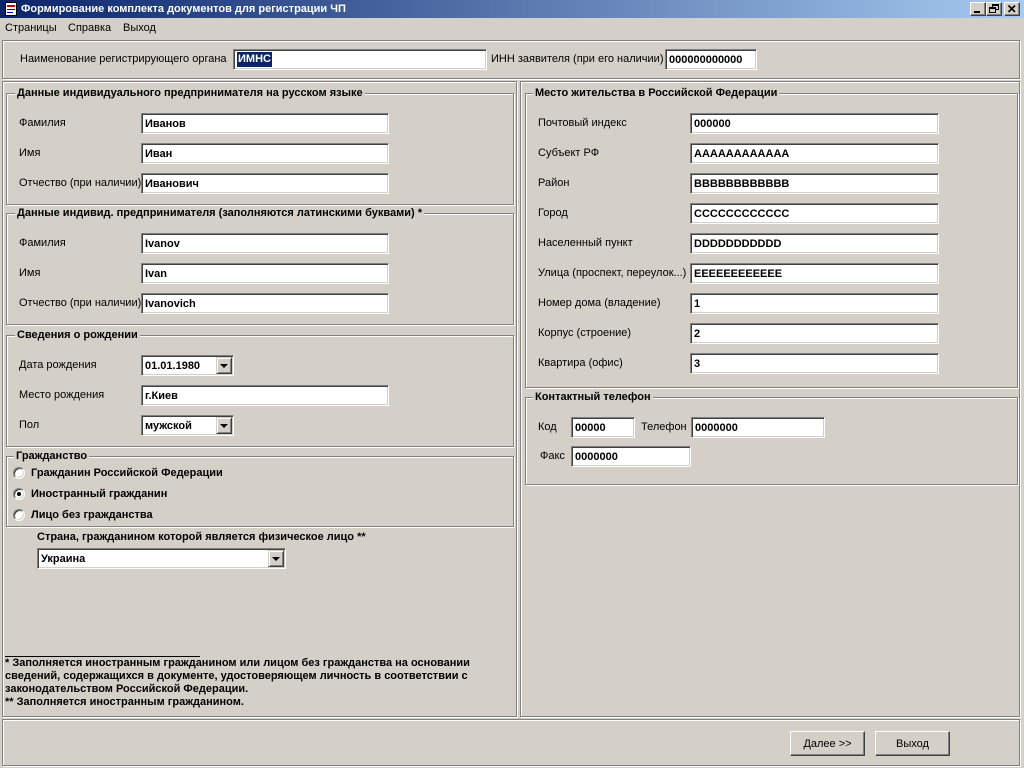 This screenshot has width=1024, height=768. I want to click on birth-date-label: Дата рождения, so click(58, 365).